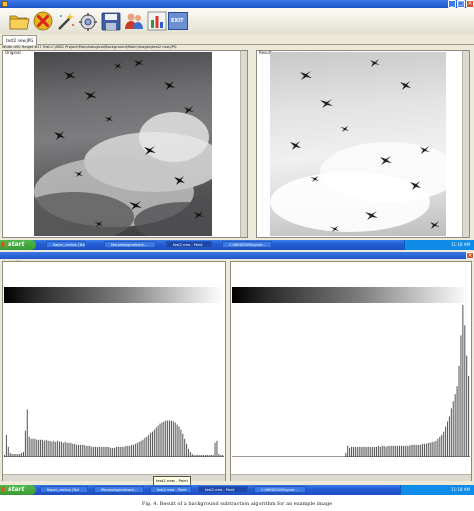 This screenshot has height=511, width=474. Describe the element at coordinates (111, 21) in the screenshot. I see `save-disk-icon` at that location.